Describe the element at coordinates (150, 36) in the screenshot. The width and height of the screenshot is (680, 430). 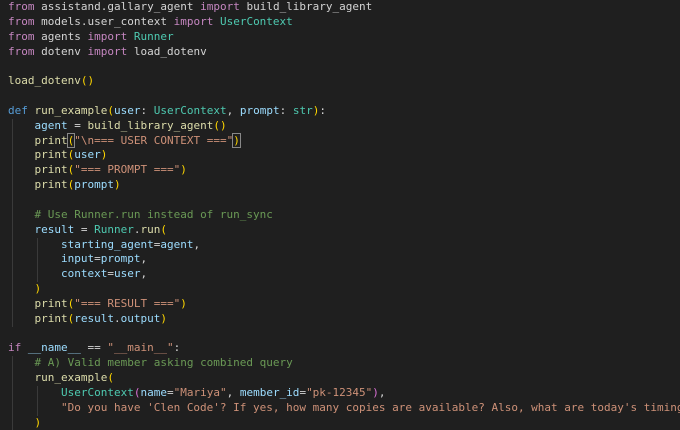
I see `imported-name: Runner` at that location.